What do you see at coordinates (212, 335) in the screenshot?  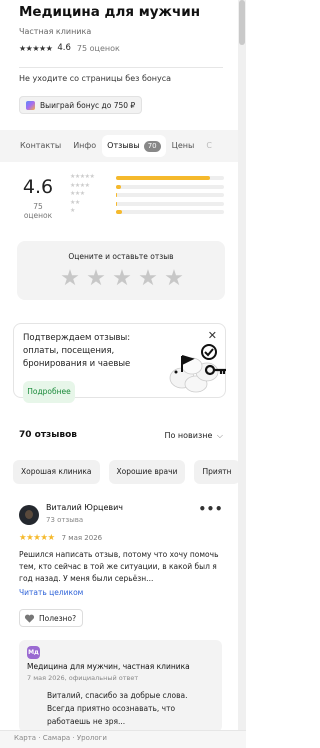 I see `close-icon: ✕` at bounding box center [212, 335].